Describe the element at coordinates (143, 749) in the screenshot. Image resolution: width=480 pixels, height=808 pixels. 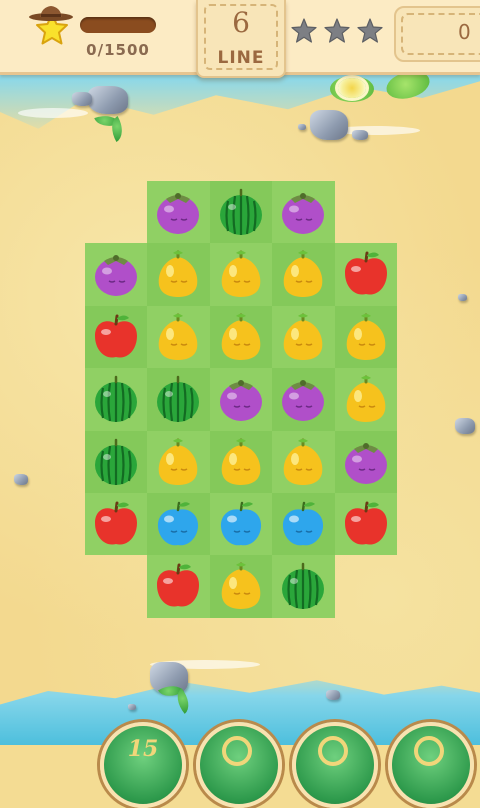
I see `booster-count: 15` at that location.